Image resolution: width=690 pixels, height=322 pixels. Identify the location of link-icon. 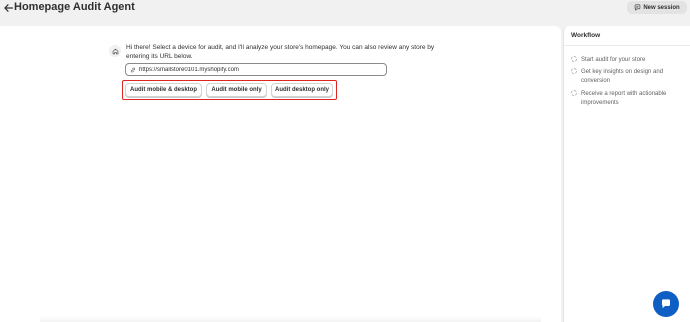
(133, 69).